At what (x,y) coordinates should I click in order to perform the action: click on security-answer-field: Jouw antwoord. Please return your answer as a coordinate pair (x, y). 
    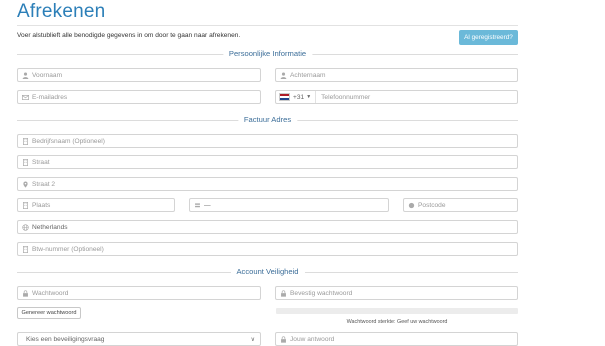
    Looking at the image, I should click on (396, 339).